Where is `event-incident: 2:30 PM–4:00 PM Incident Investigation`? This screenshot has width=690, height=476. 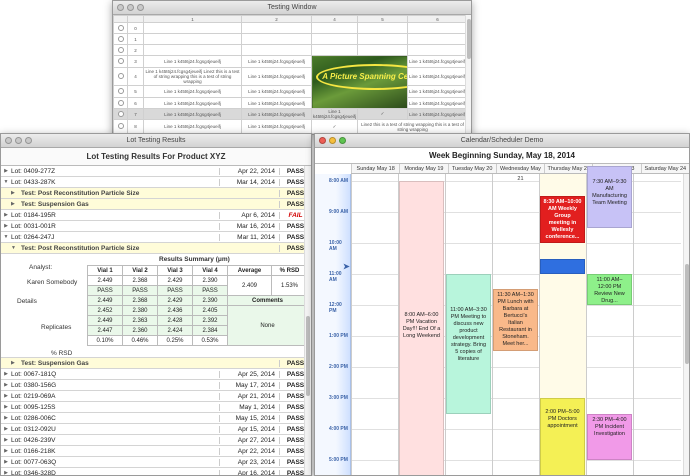
event-incident: 2:30 PM–4:00 PM Incident Investigation is located at coordinates (609, 437).